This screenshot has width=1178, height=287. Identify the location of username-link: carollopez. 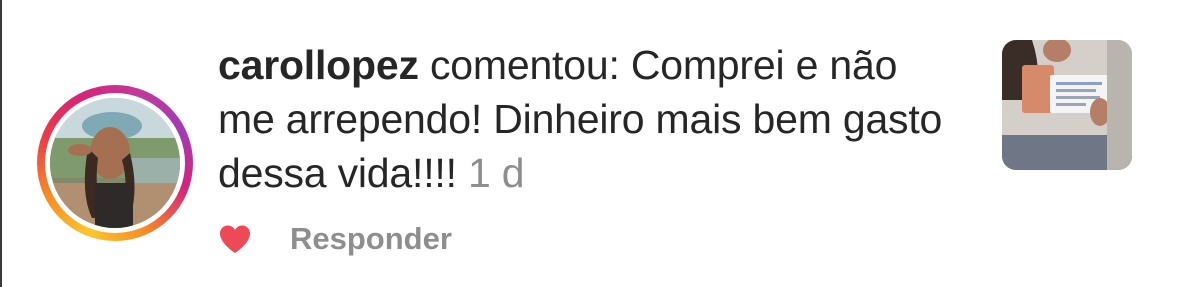
(318, 65).